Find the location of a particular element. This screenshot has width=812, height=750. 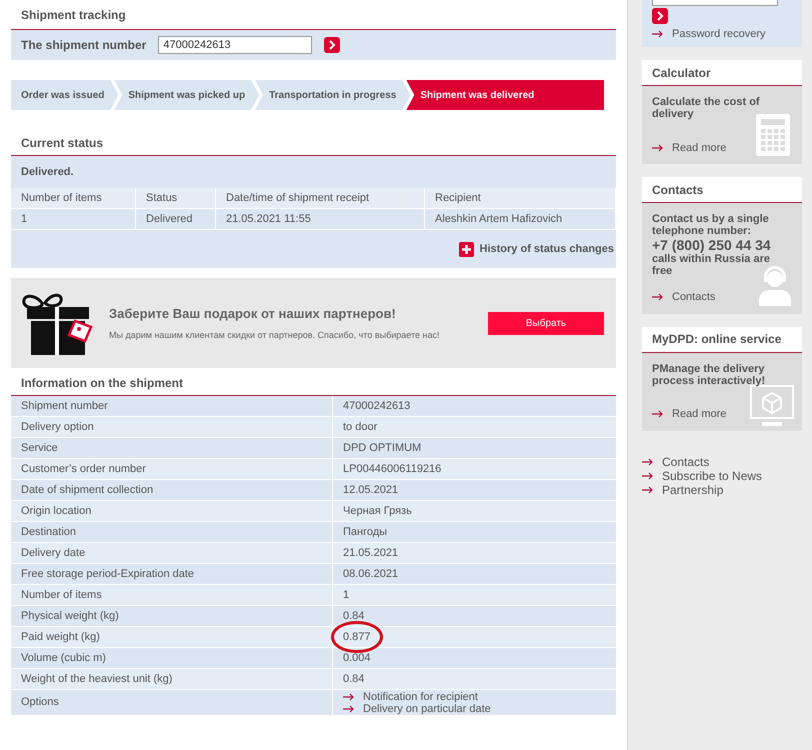

plus-icon is located at coordinates (466, 249).